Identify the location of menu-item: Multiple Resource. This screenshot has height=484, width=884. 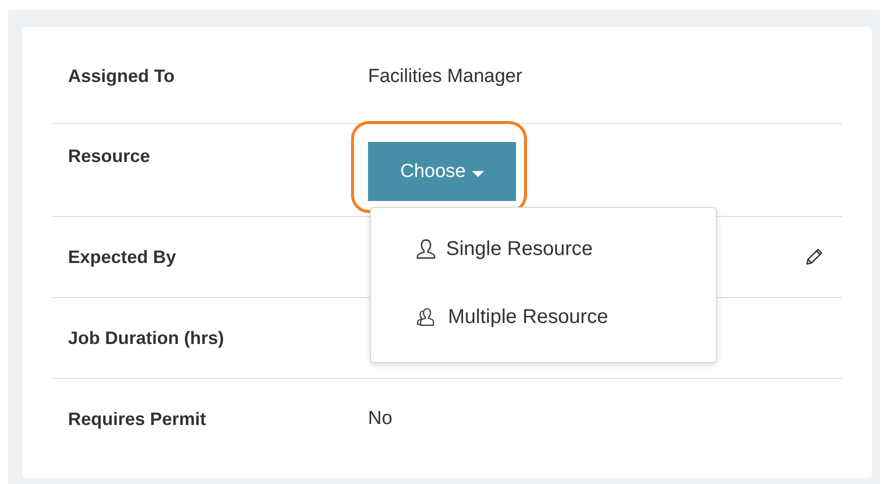
(543, 317).